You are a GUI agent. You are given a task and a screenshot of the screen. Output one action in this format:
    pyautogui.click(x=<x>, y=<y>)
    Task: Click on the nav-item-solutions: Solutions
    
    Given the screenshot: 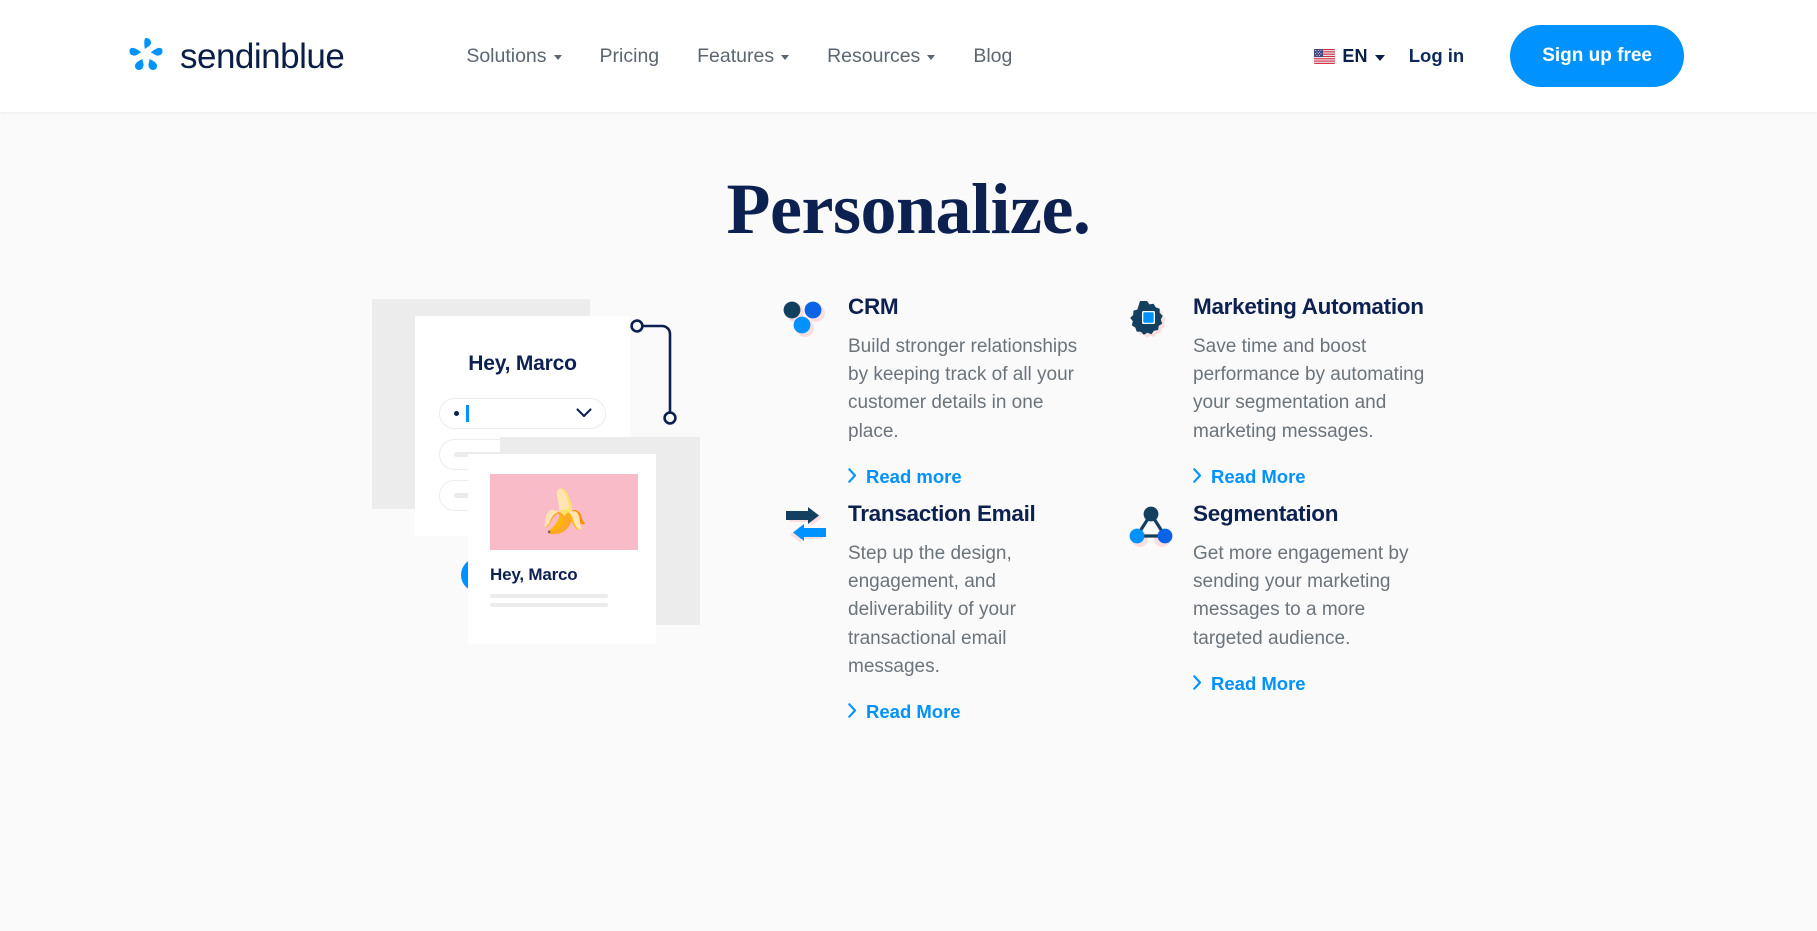 What is the action you would take?
    pyautogui.click(x=513, y=56)
    